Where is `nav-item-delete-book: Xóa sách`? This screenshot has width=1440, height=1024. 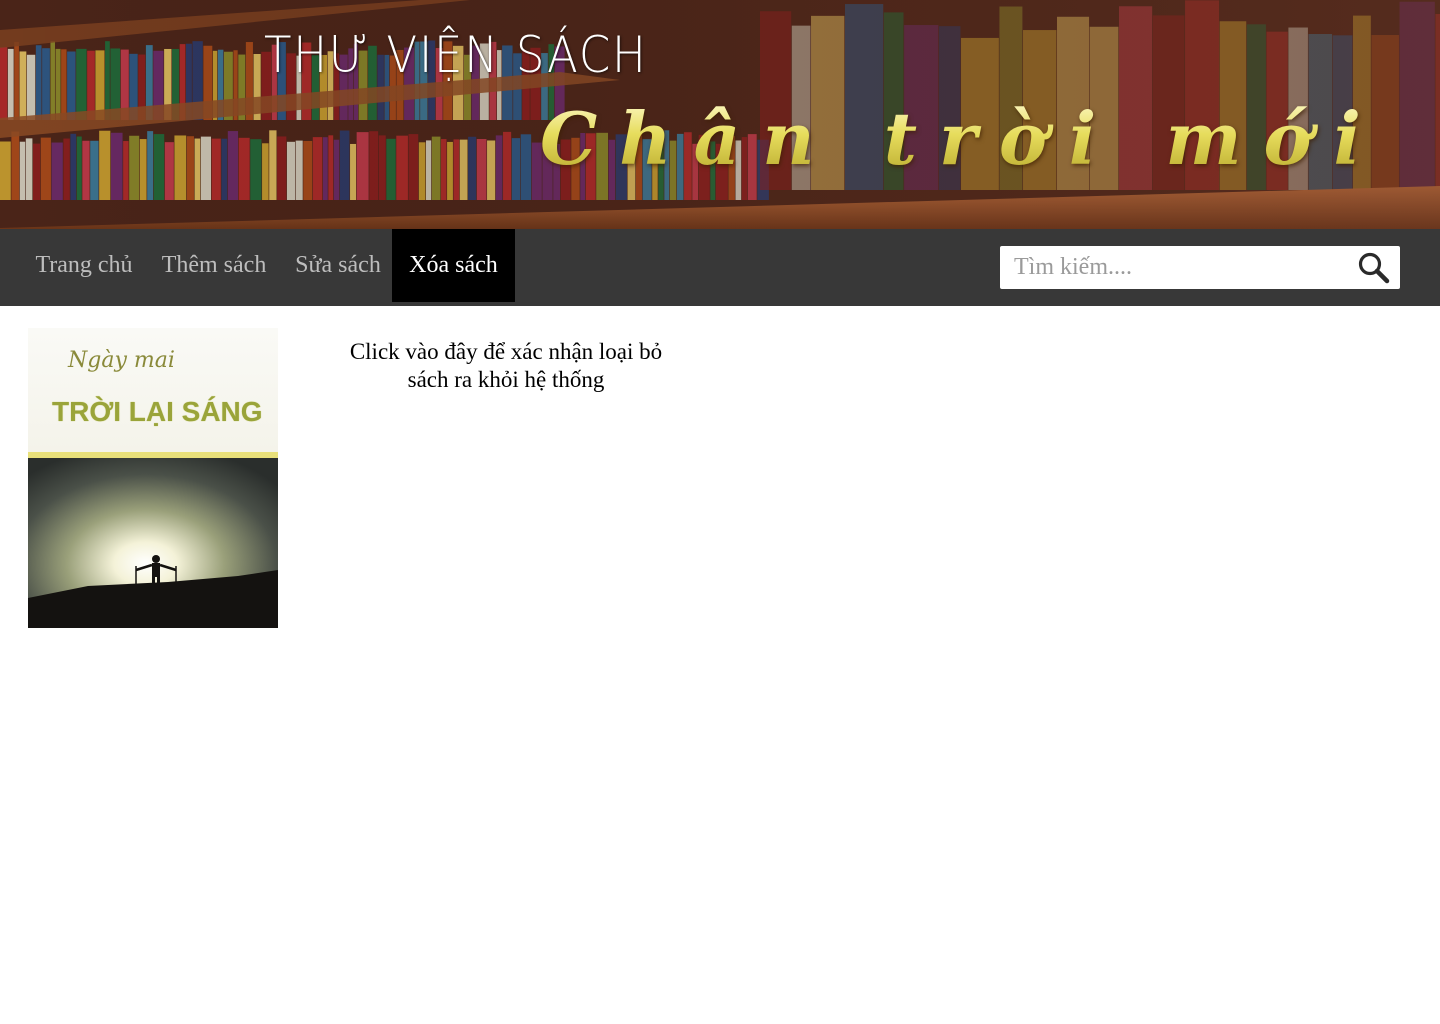
nav-item-delete-book: Xóa sách is located at coordinates (453, 265).